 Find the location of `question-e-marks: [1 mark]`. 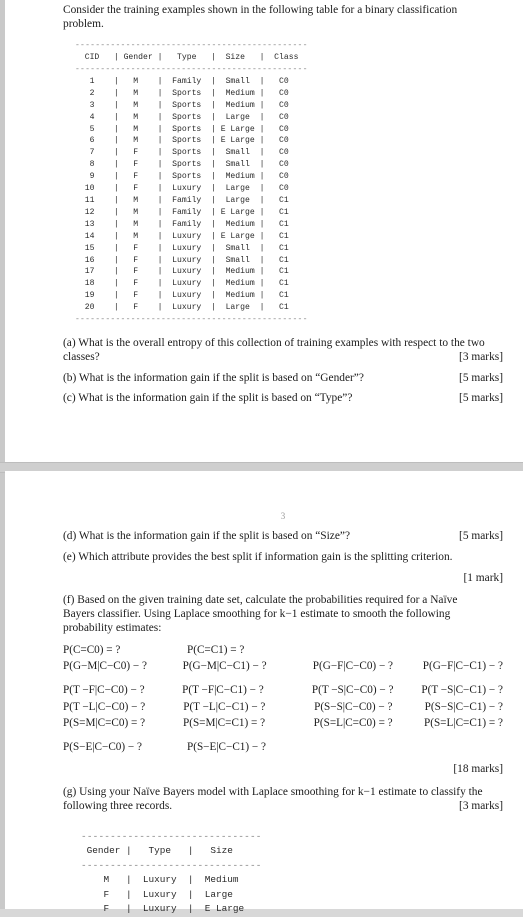

question-e-marks: [1 mark] is located at coordinates (483, 577).